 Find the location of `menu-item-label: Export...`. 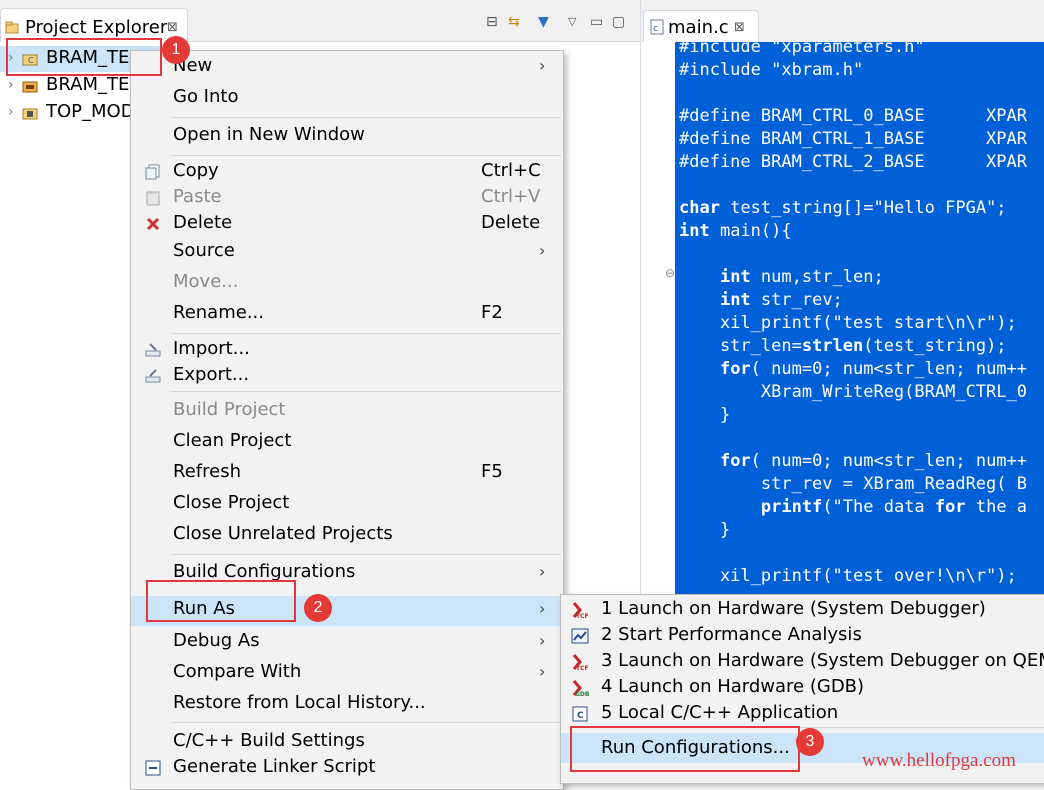

menu-item-label: Export... is located at coordinates (211, 374).